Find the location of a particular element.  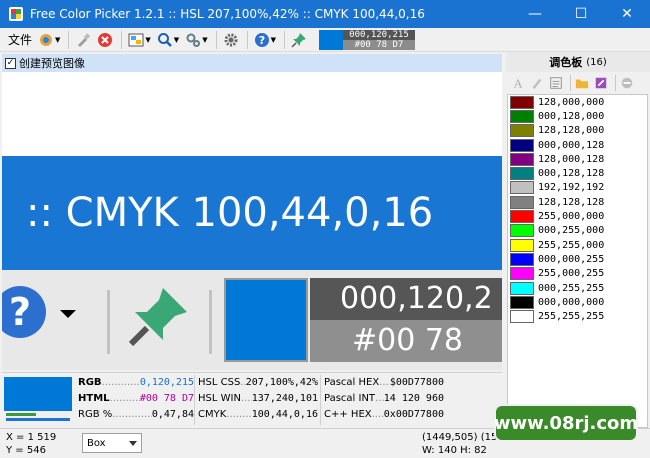

palette-item: 192,192,192 is located at coordinates (577, 188).